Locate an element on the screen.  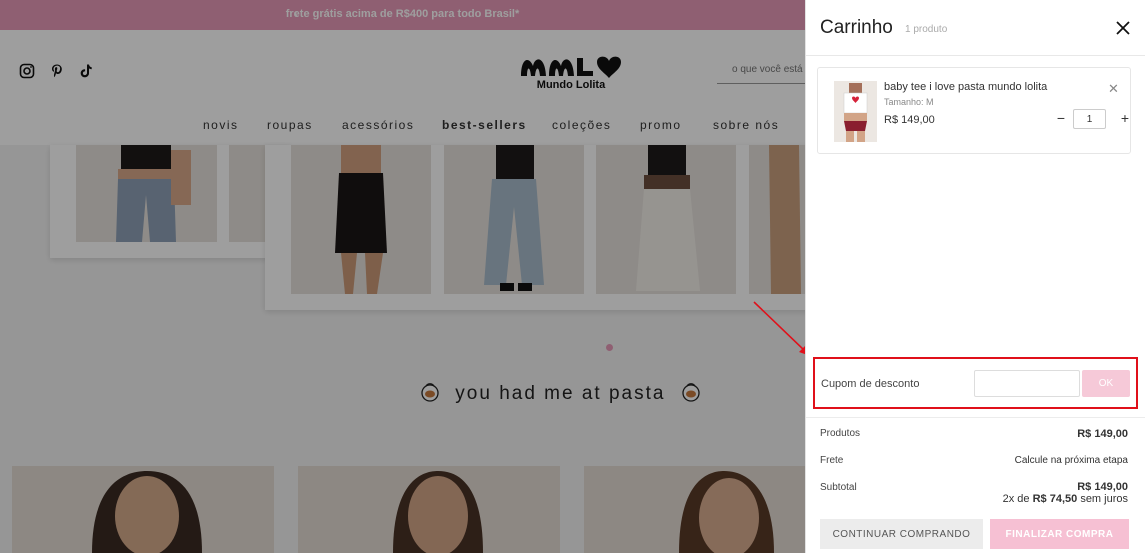
installments-suffix: sem juros is located at coordinates (1104, 499).